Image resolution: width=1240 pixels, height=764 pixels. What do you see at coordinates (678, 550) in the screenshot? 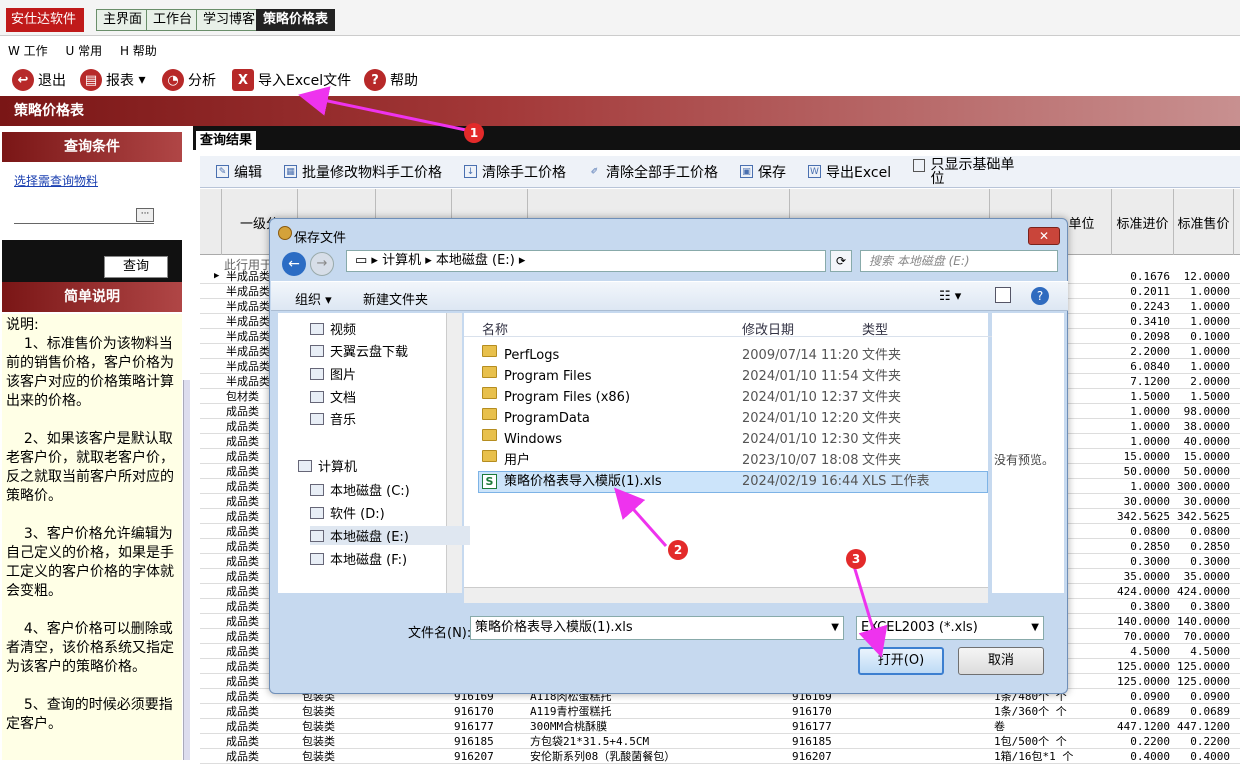
I see `annotation-badge-2: 2` at bounding box center [678, 550].